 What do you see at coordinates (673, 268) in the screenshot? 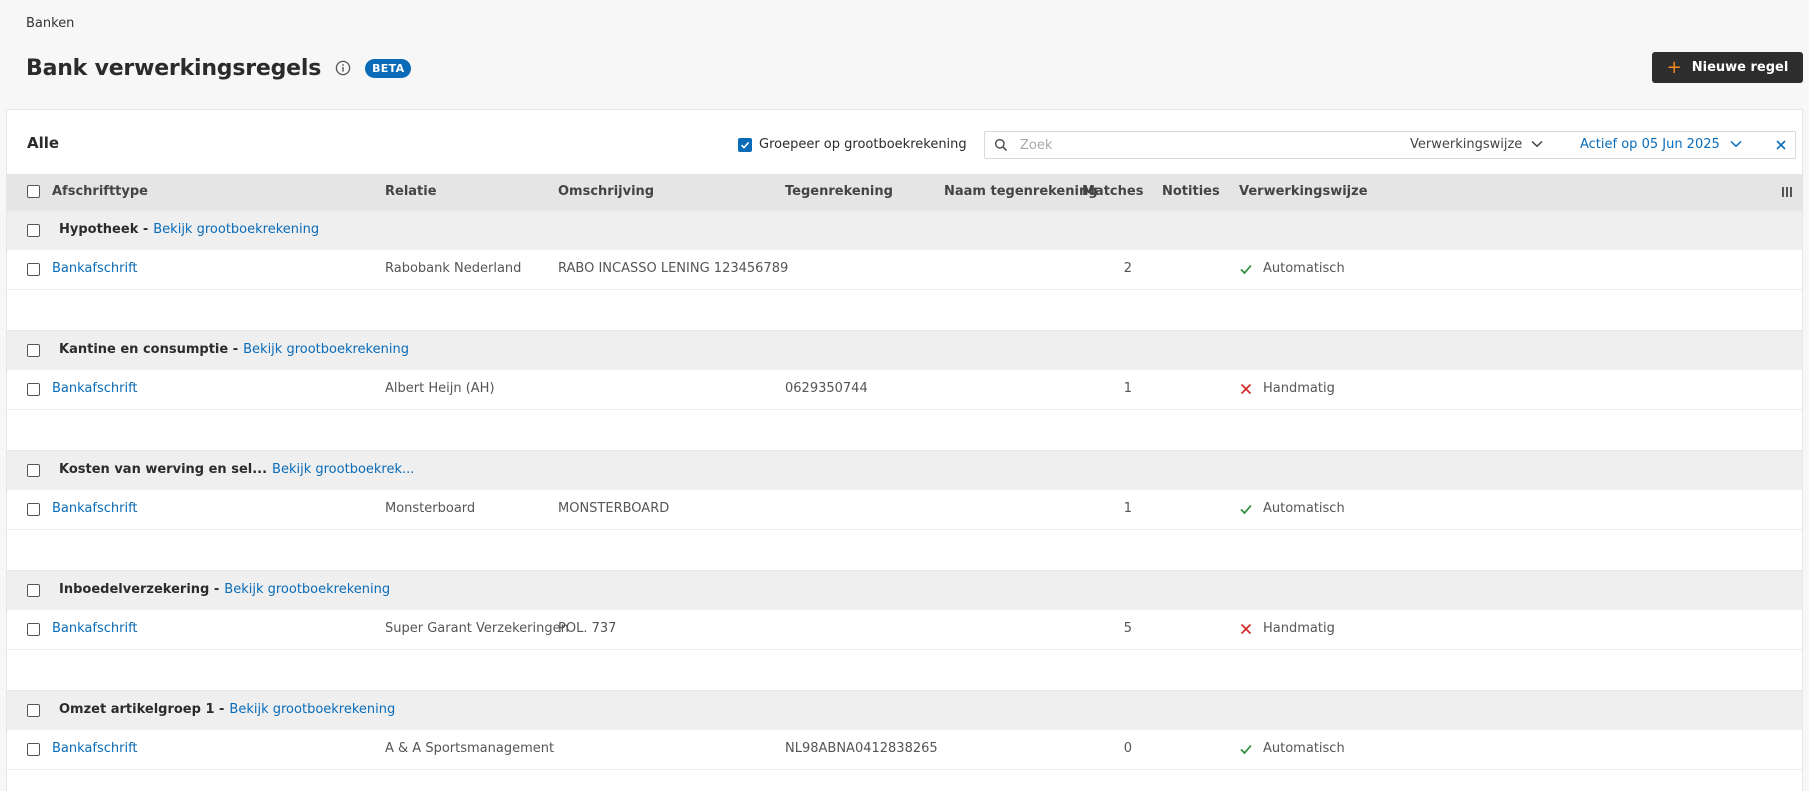
I see `description-cell: RABO INCASSO LENING 123456789` at bounding box center [673, 268].